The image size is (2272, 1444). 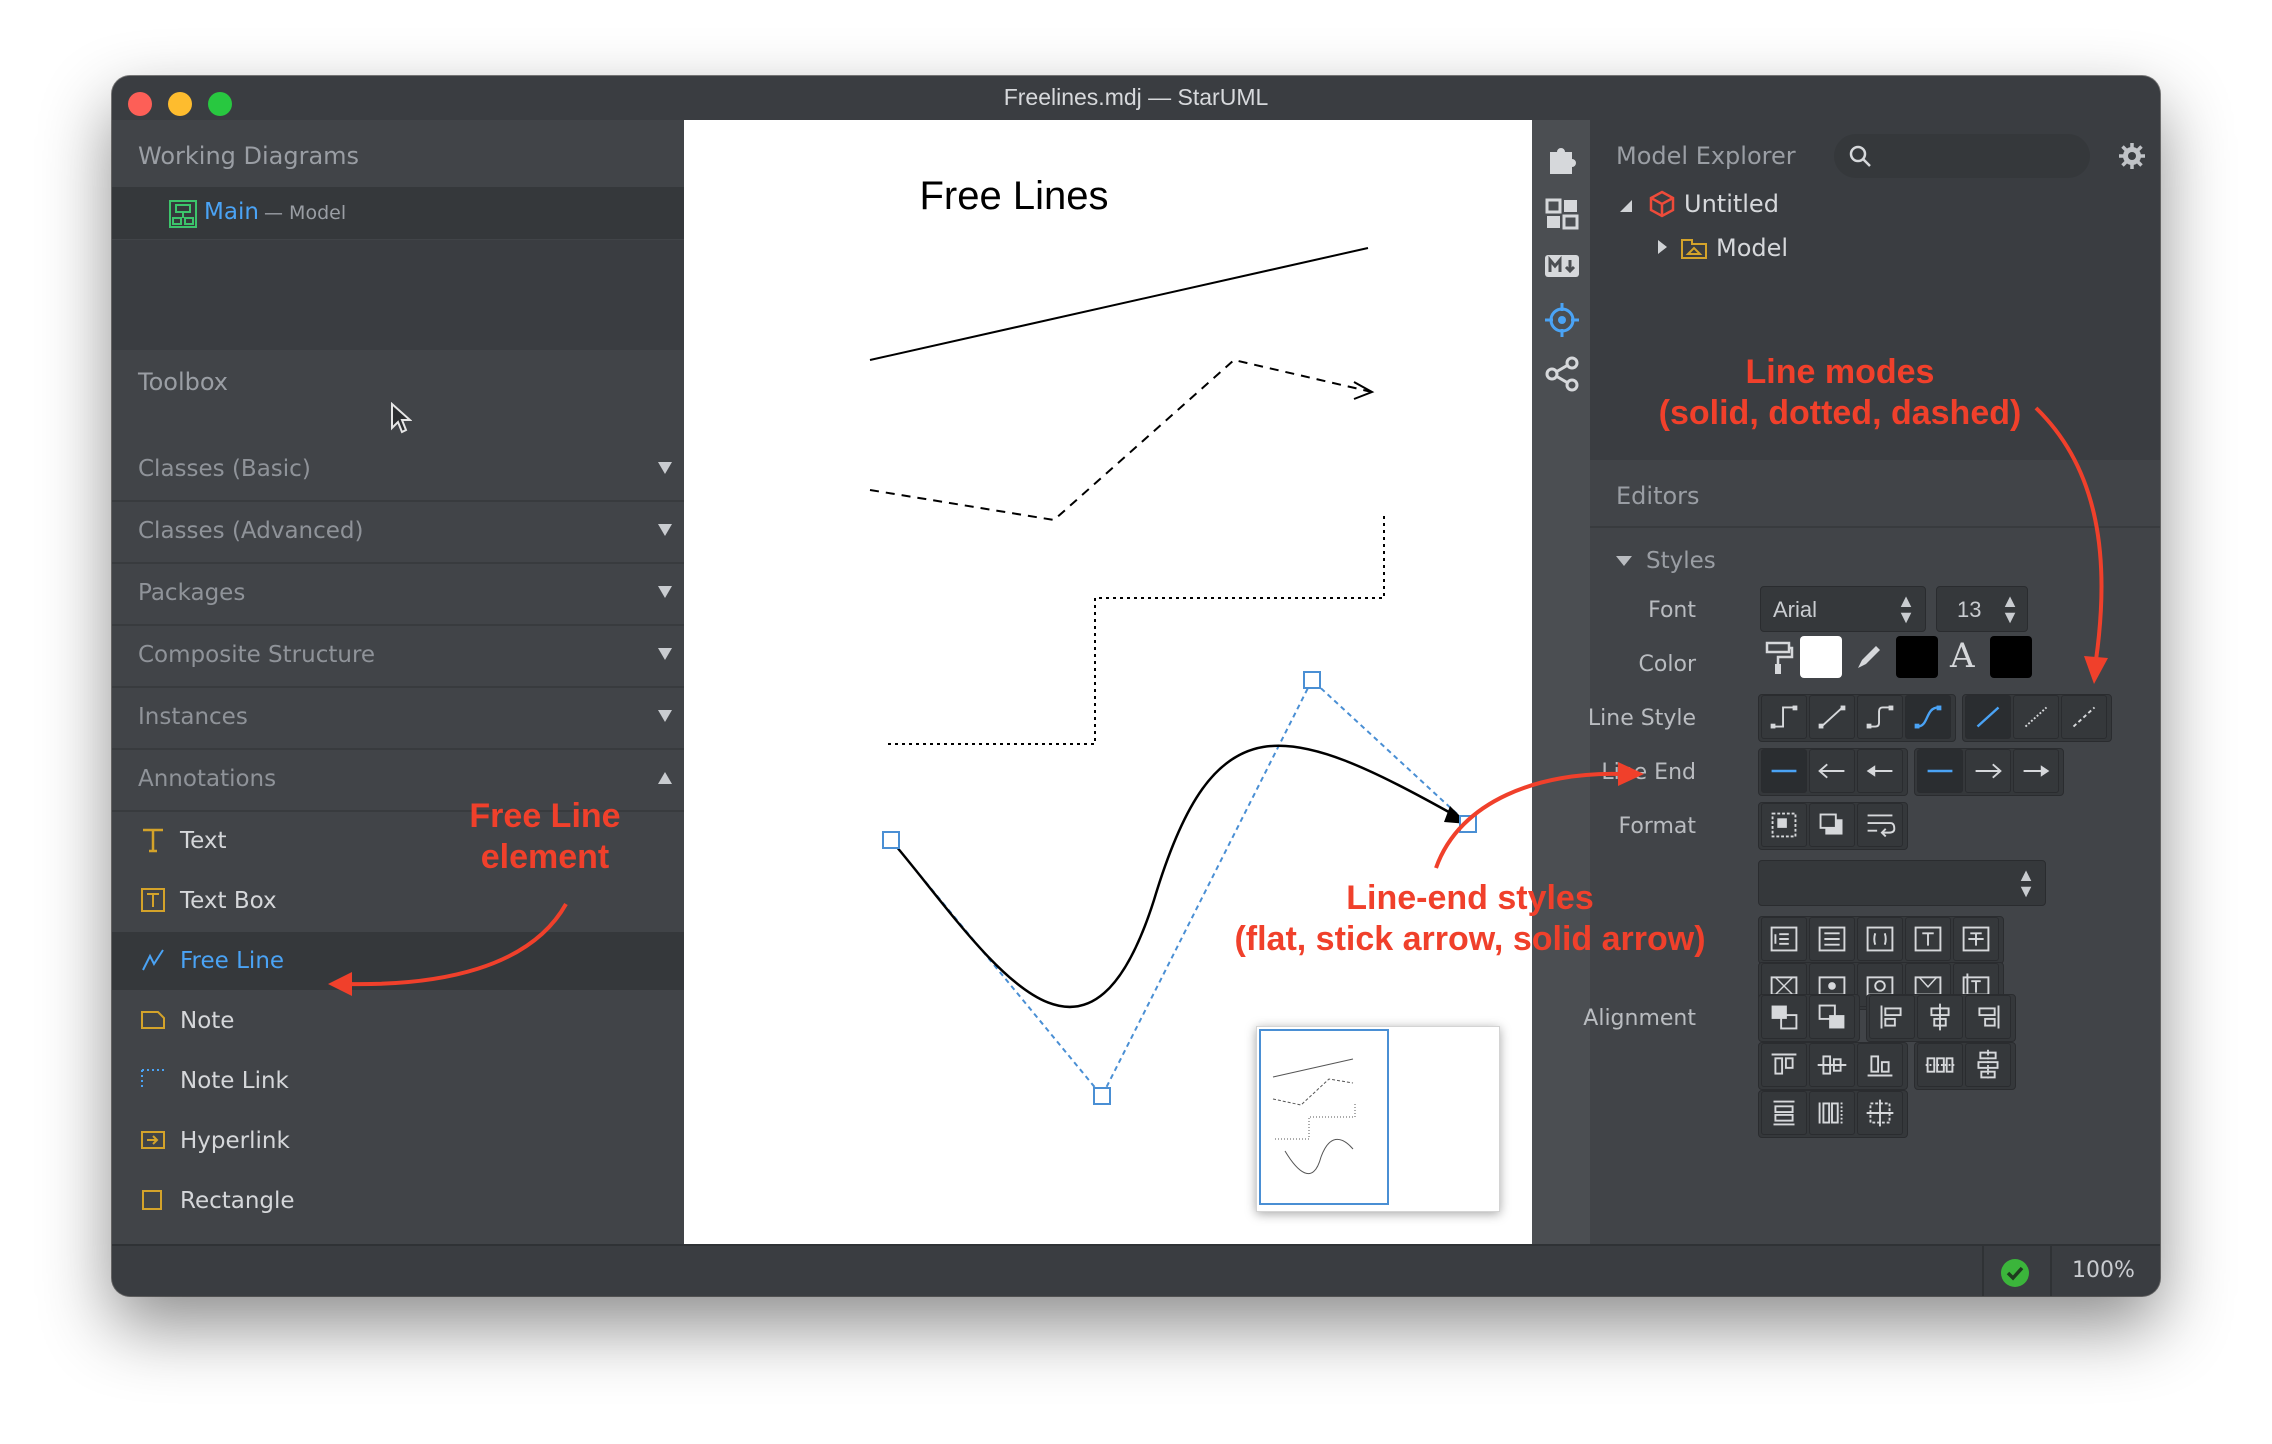 What do you see at coordinates (1752, 248) in the screenshot?
I see `tree-label: Model` at bounding box center [1752, 248].